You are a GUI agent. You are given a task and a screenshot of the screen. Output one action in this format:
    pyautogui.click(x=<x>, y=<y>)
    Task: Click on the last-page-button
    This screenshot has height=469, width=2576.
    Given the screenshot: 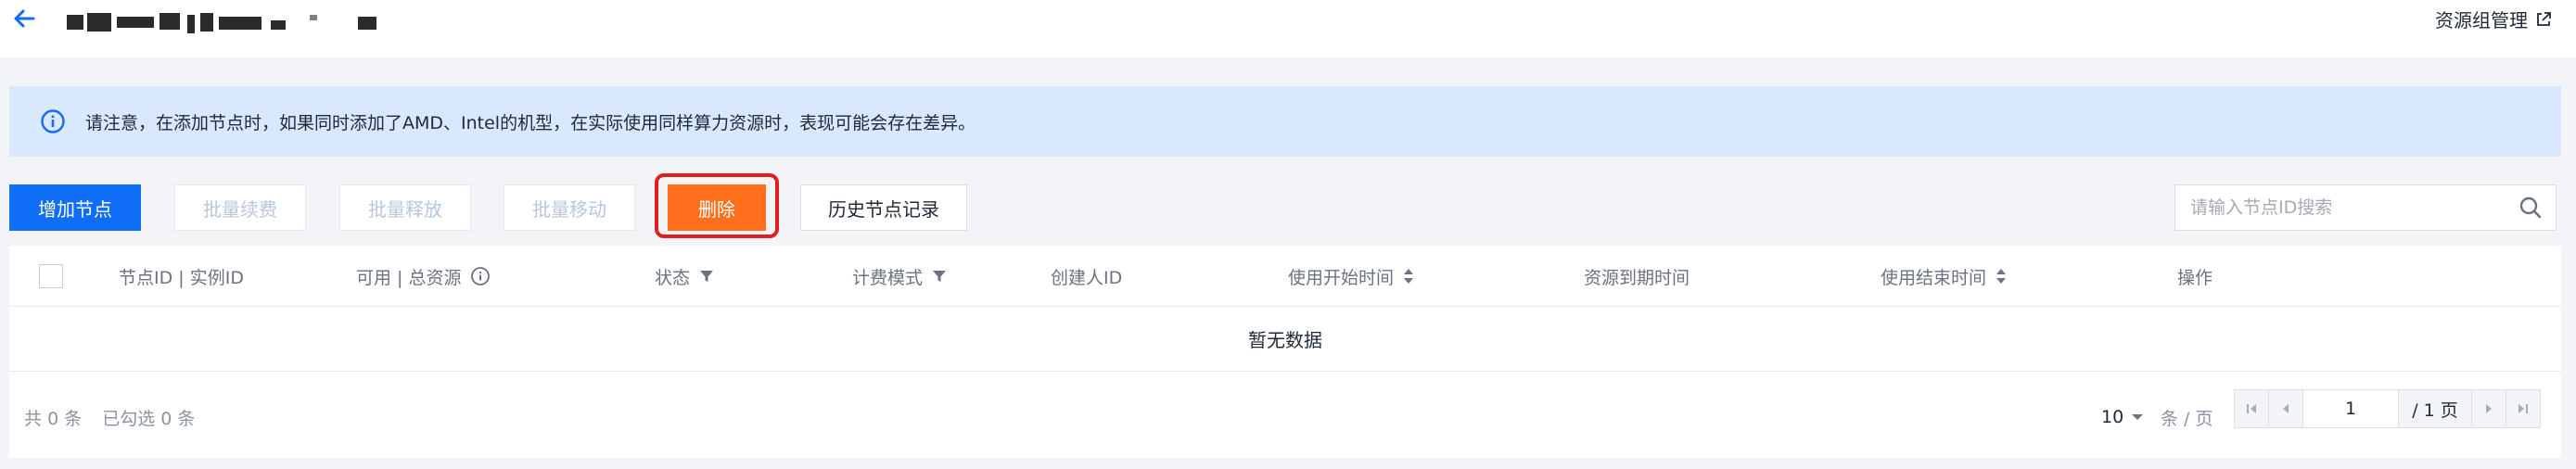 What is the action you would take?
    pyautogui.click(x=2524, y=408)
    